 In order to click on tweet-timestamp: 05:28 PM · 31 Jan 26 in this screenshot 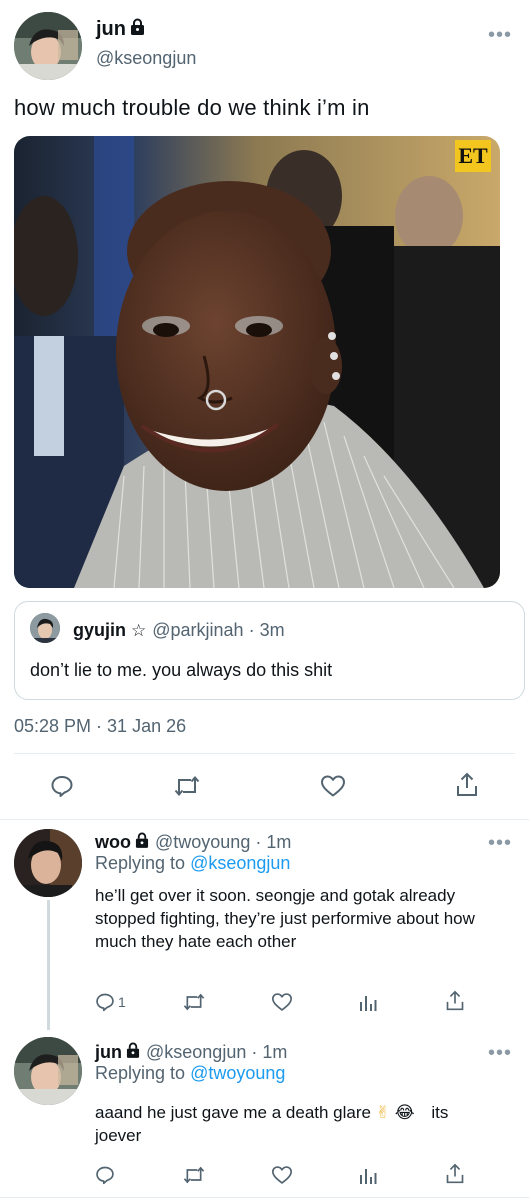, I will do `click(100, 726)`.